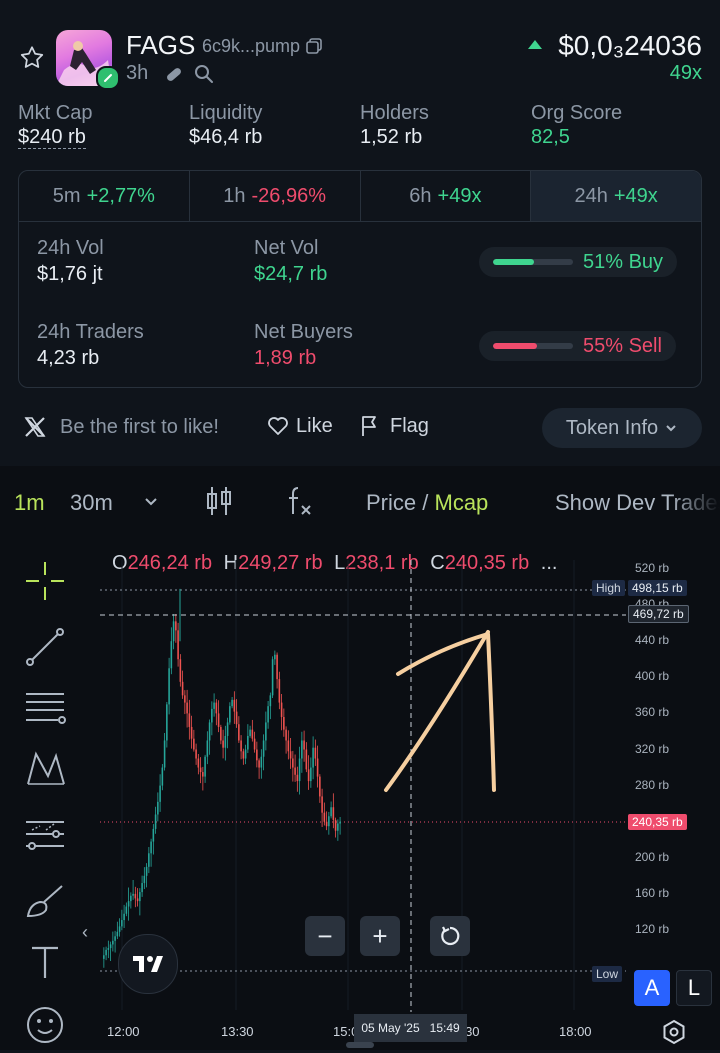  I want to click on traders-value: 4,23 rb, so click(68, 358).